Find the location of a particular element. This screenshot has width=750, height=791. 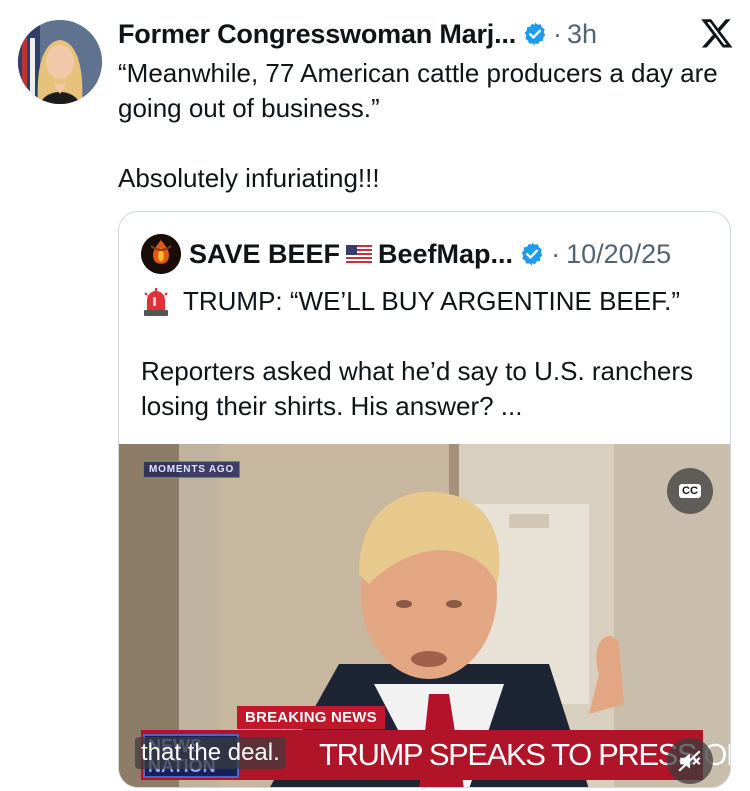

cc-icon: CC is located at coordinates (690, 491).